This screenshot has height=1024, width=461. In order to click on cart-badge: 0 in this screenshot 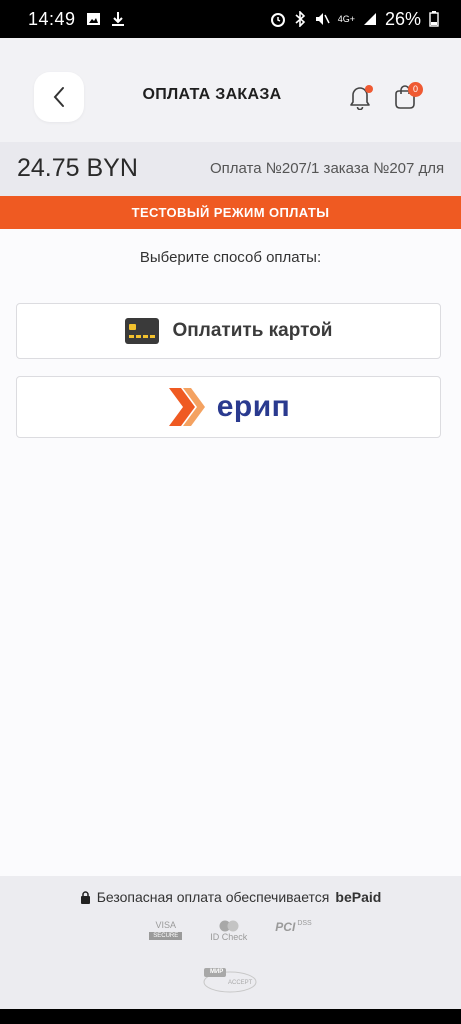, I will do `click(415, 89)`.